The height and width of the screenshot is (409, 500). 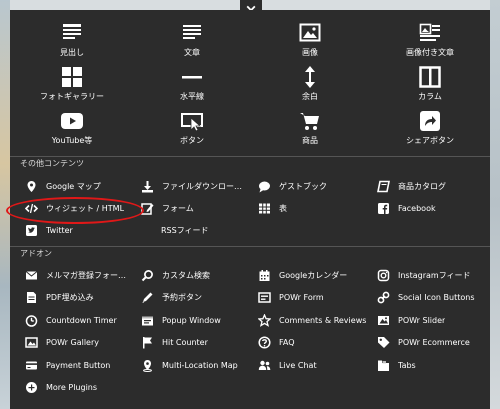 What do you see at coordinates (72, 77) in the screenshot?
I see `gallery-icon` at bounding box center [72, 77].